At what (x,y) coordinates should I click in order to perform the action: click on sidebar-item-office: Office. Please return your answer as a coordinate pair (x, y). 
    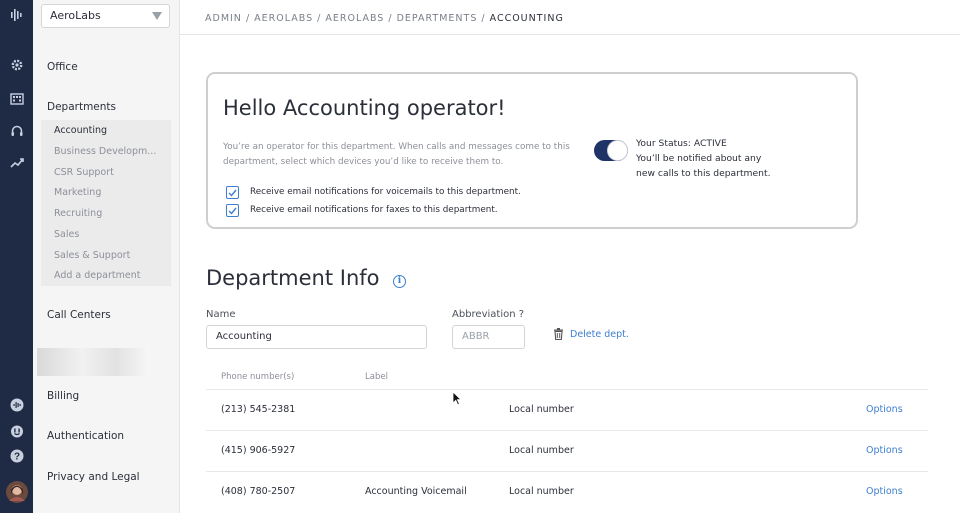
    Looking at the image, I should click on (62, 67).